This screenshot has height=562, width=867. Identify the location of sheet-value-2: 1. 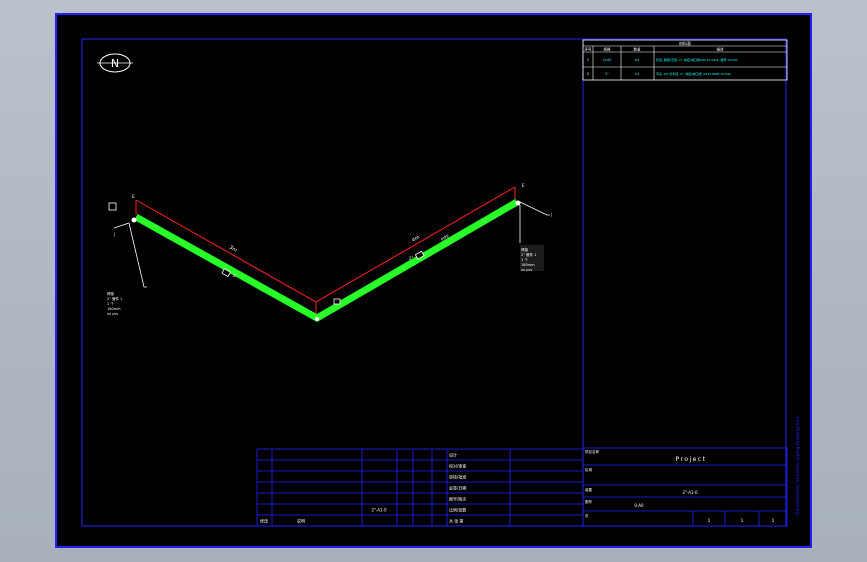
(742, 520).